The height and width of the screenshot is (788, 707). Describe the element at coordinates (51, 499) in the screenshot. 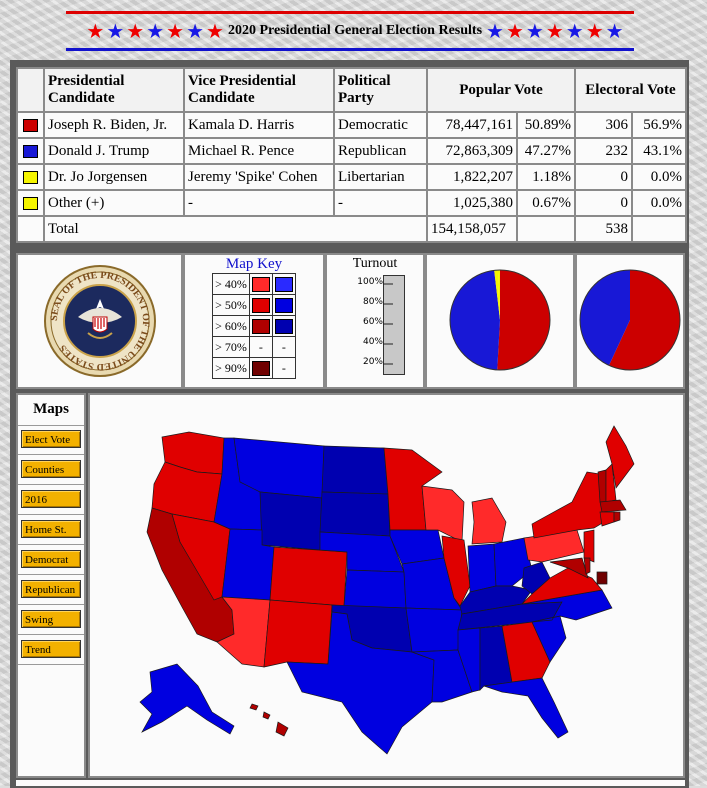

I see `2016-button: 2016` at that location.